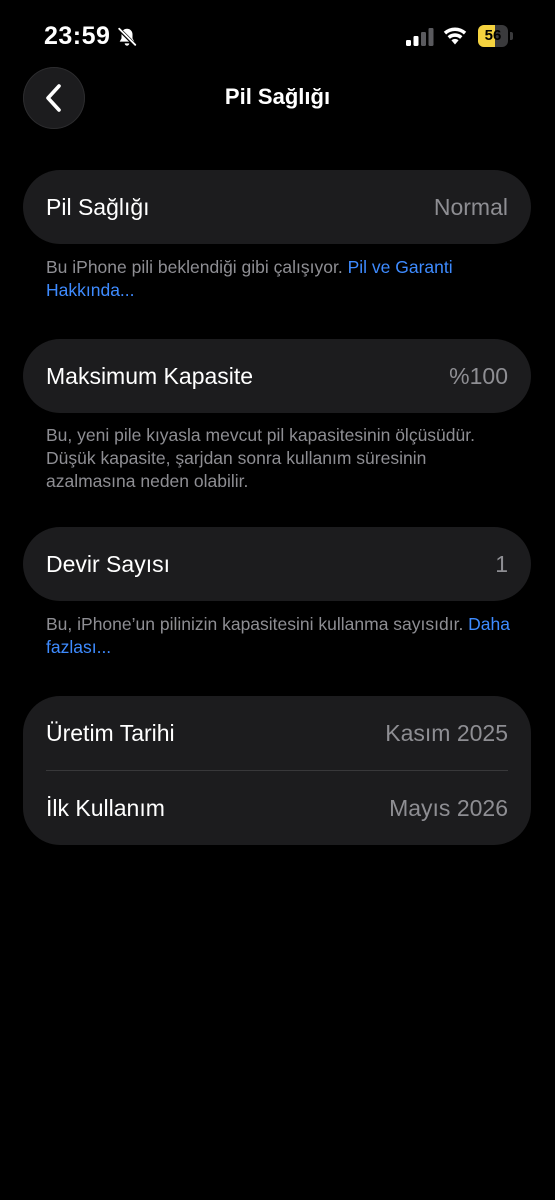  What do you see at coordinates (127, 37) in the screenshot?
I see `bell-slash-icon` at bounding box center [127, 37].